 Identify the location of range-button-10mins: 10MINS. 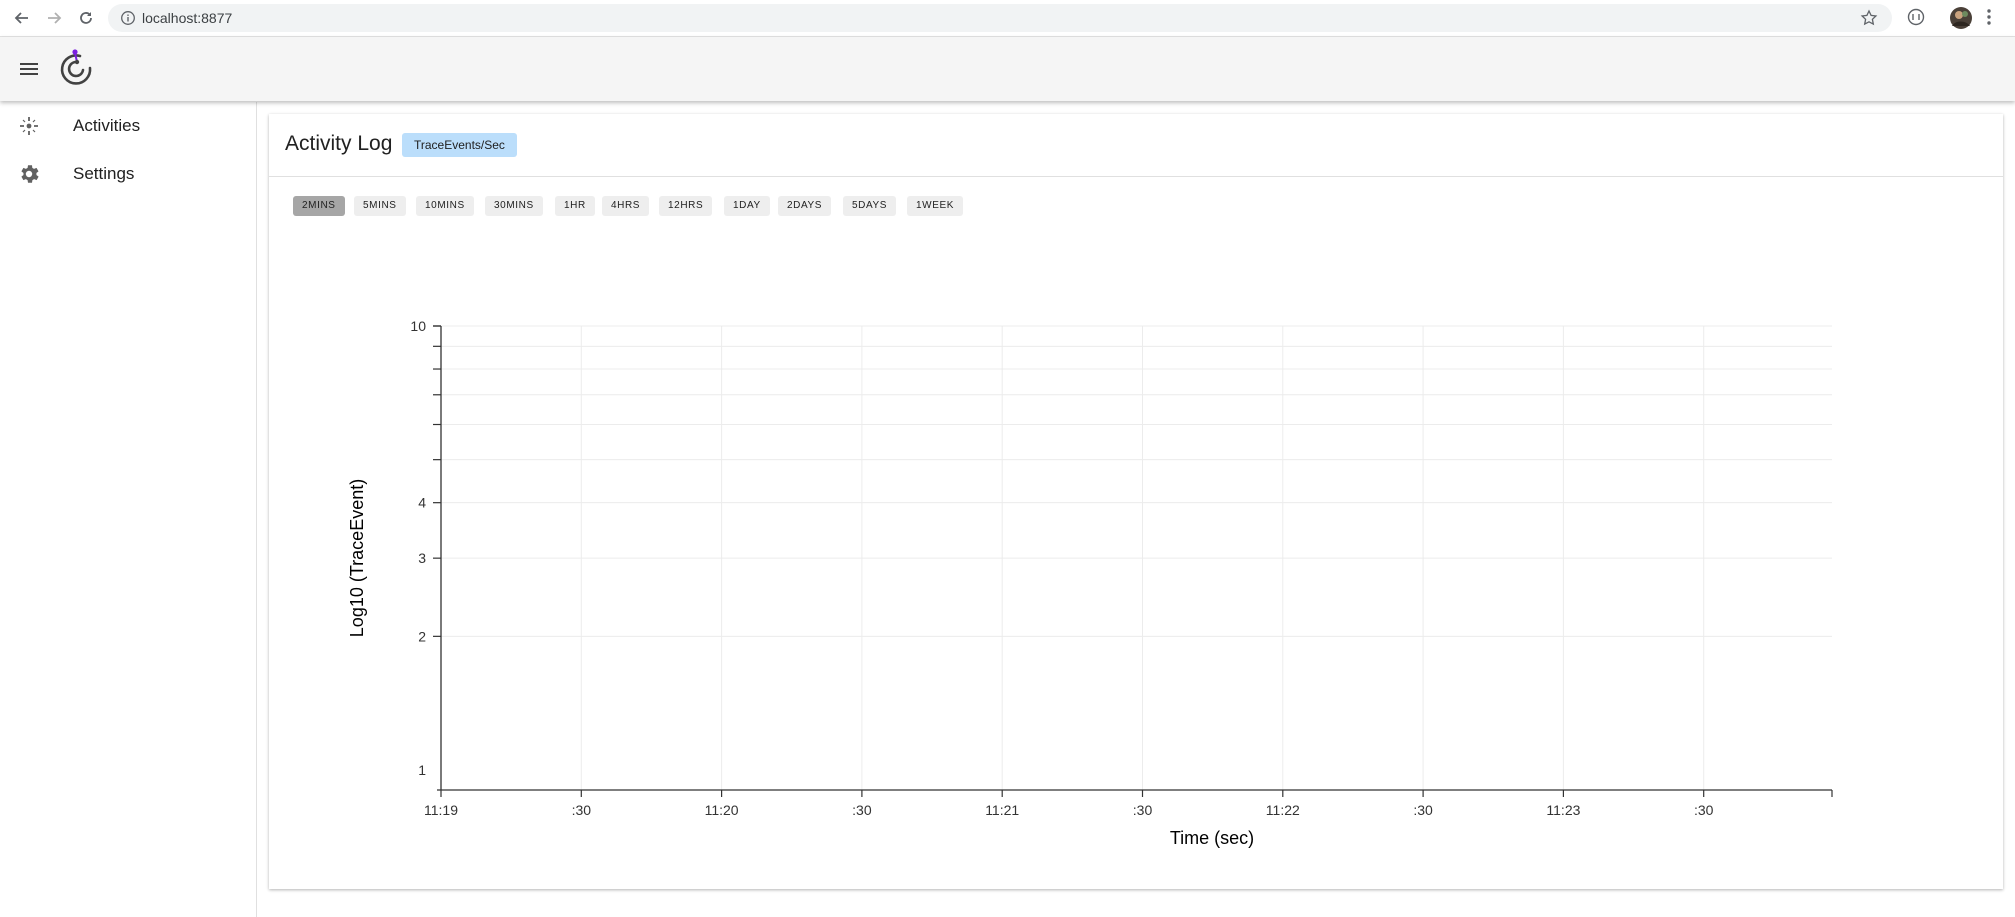
(445, 206).